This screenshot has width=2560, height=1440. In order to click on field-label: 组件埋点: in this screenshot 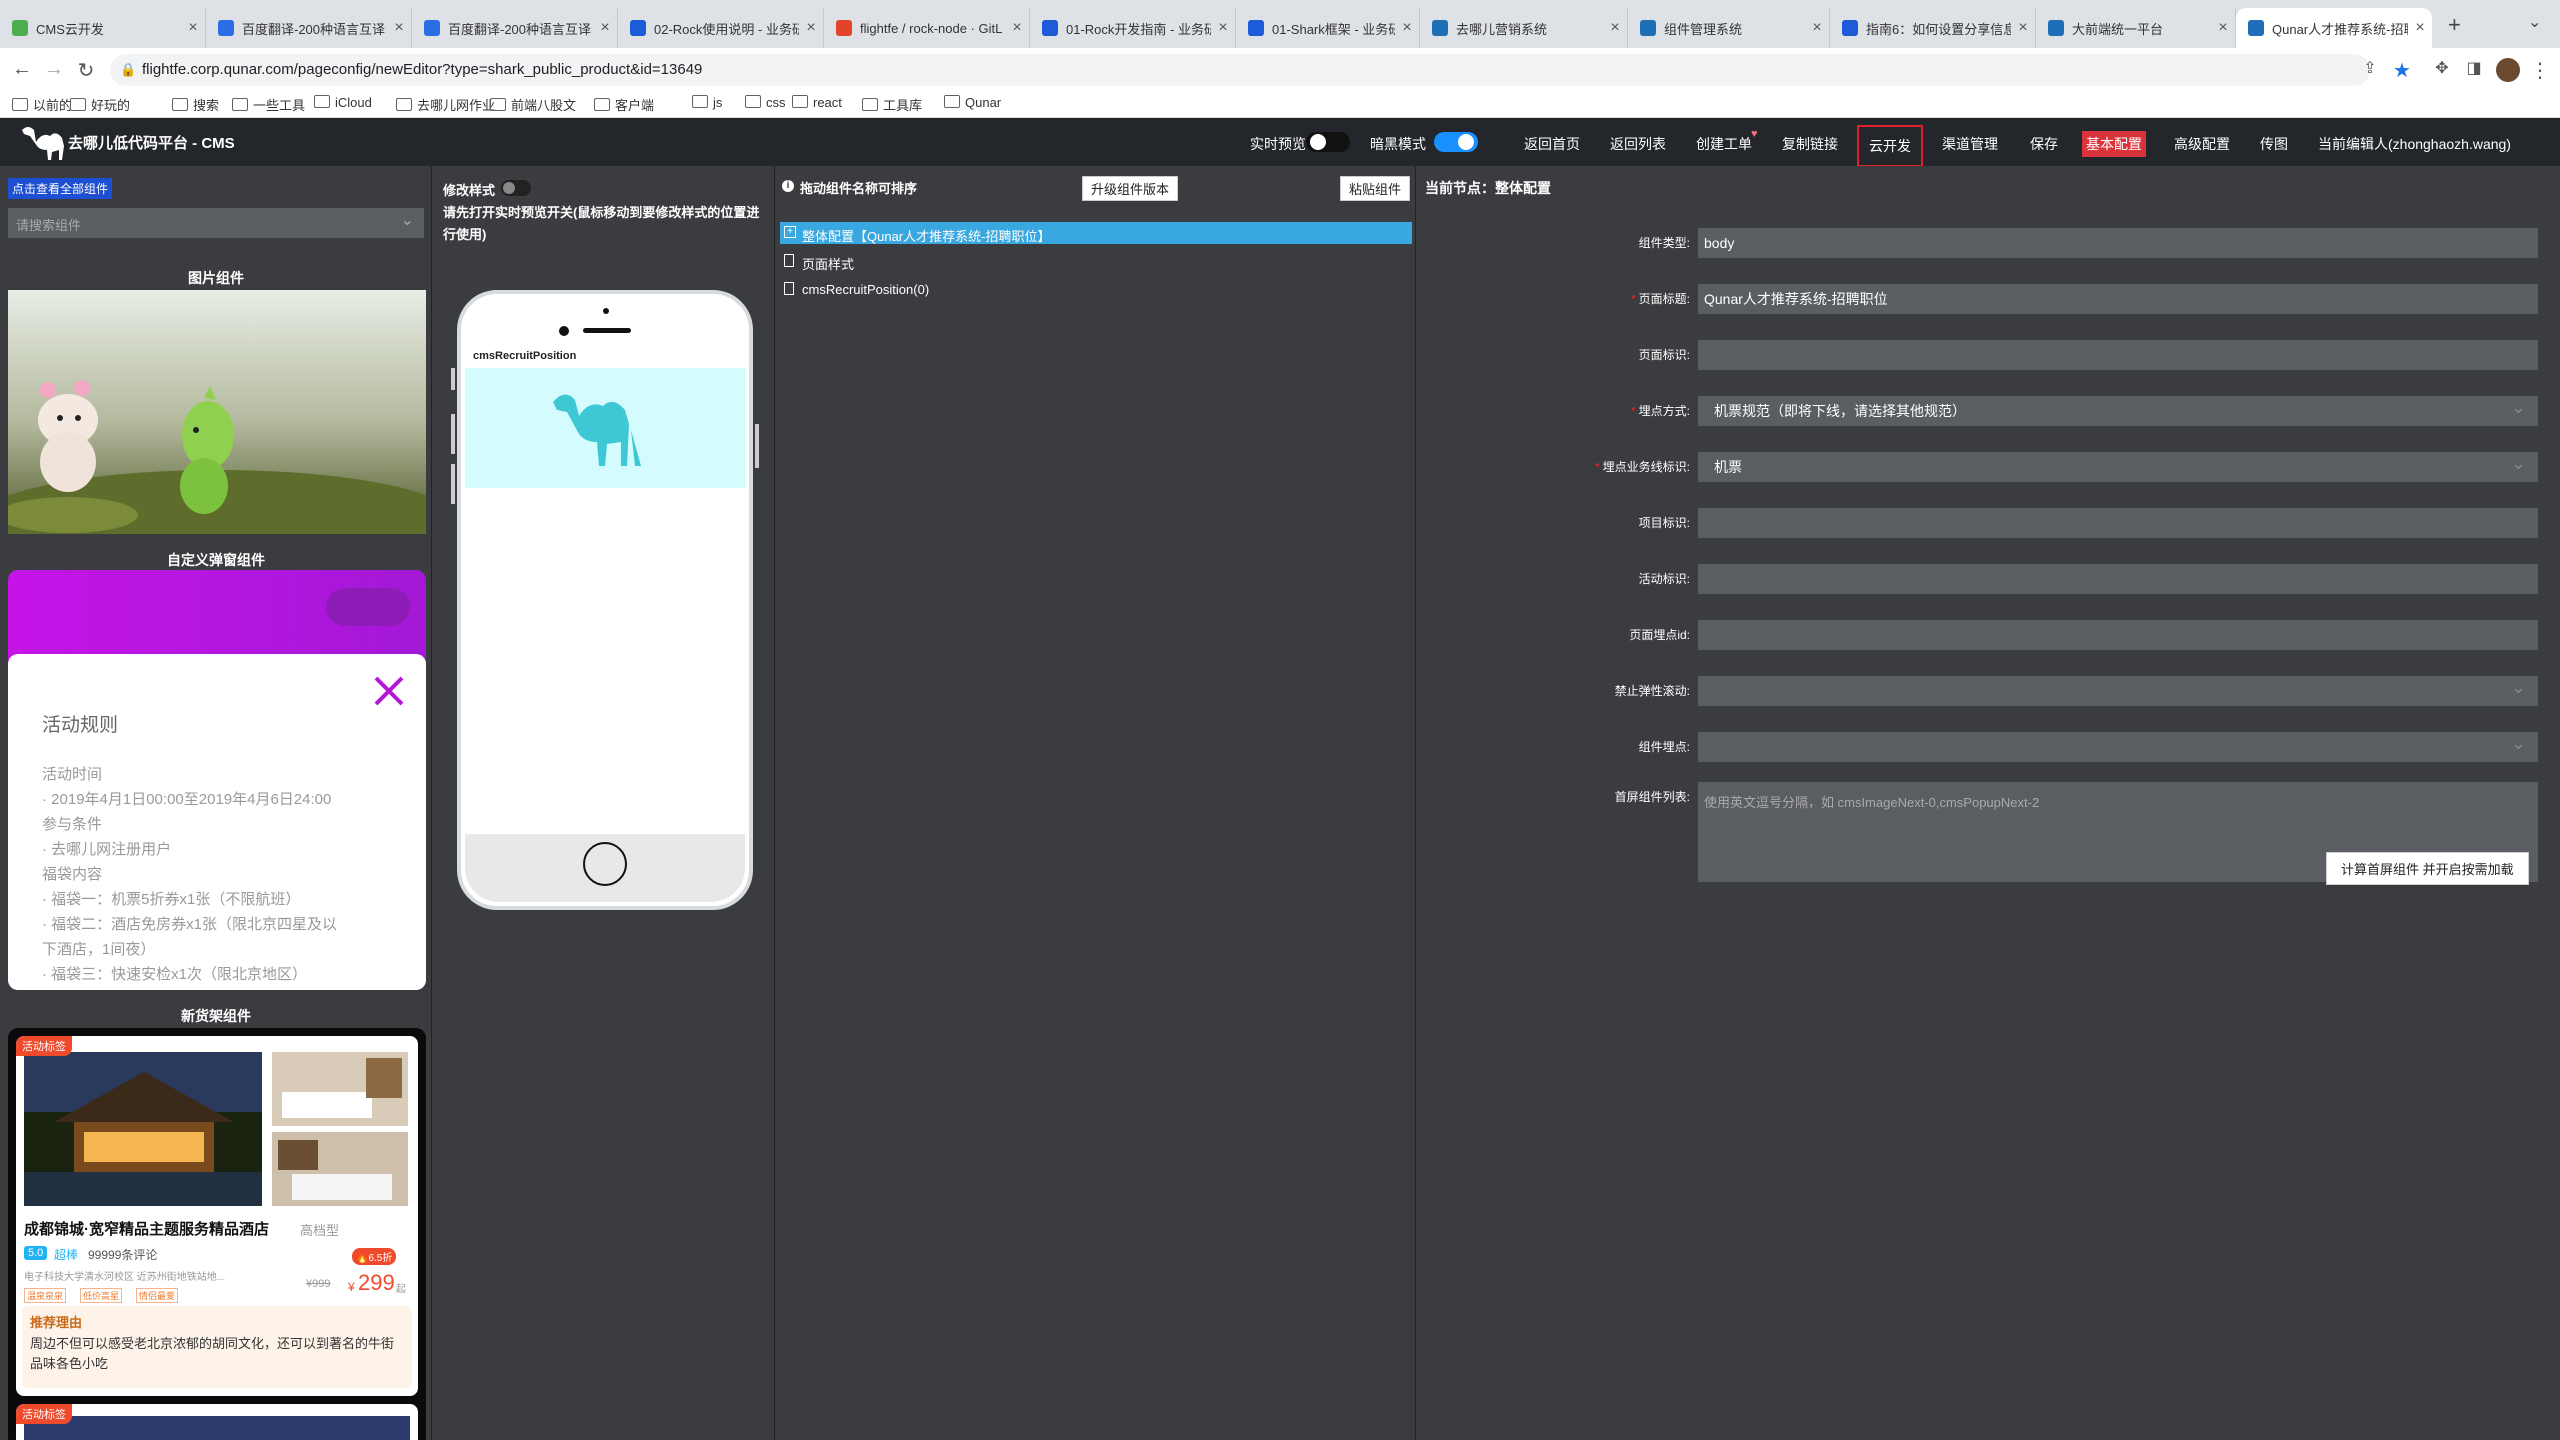, I will do `click(1550, 746)`.